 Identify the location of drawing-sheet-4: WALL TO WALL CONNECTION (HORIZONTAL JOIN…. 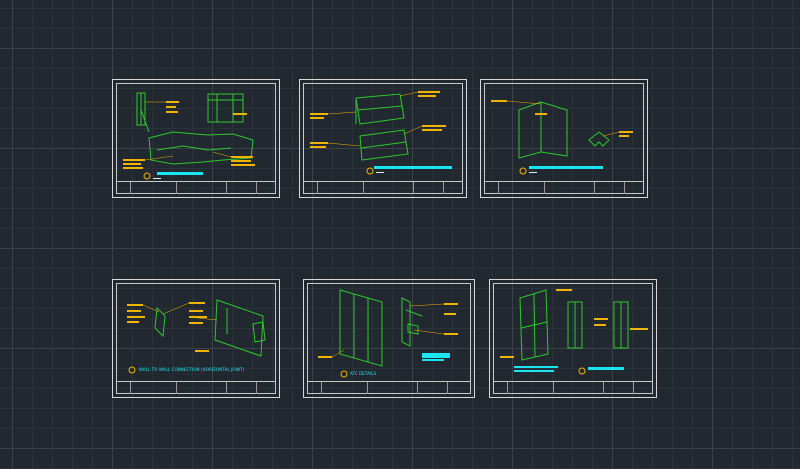
(196, 338).